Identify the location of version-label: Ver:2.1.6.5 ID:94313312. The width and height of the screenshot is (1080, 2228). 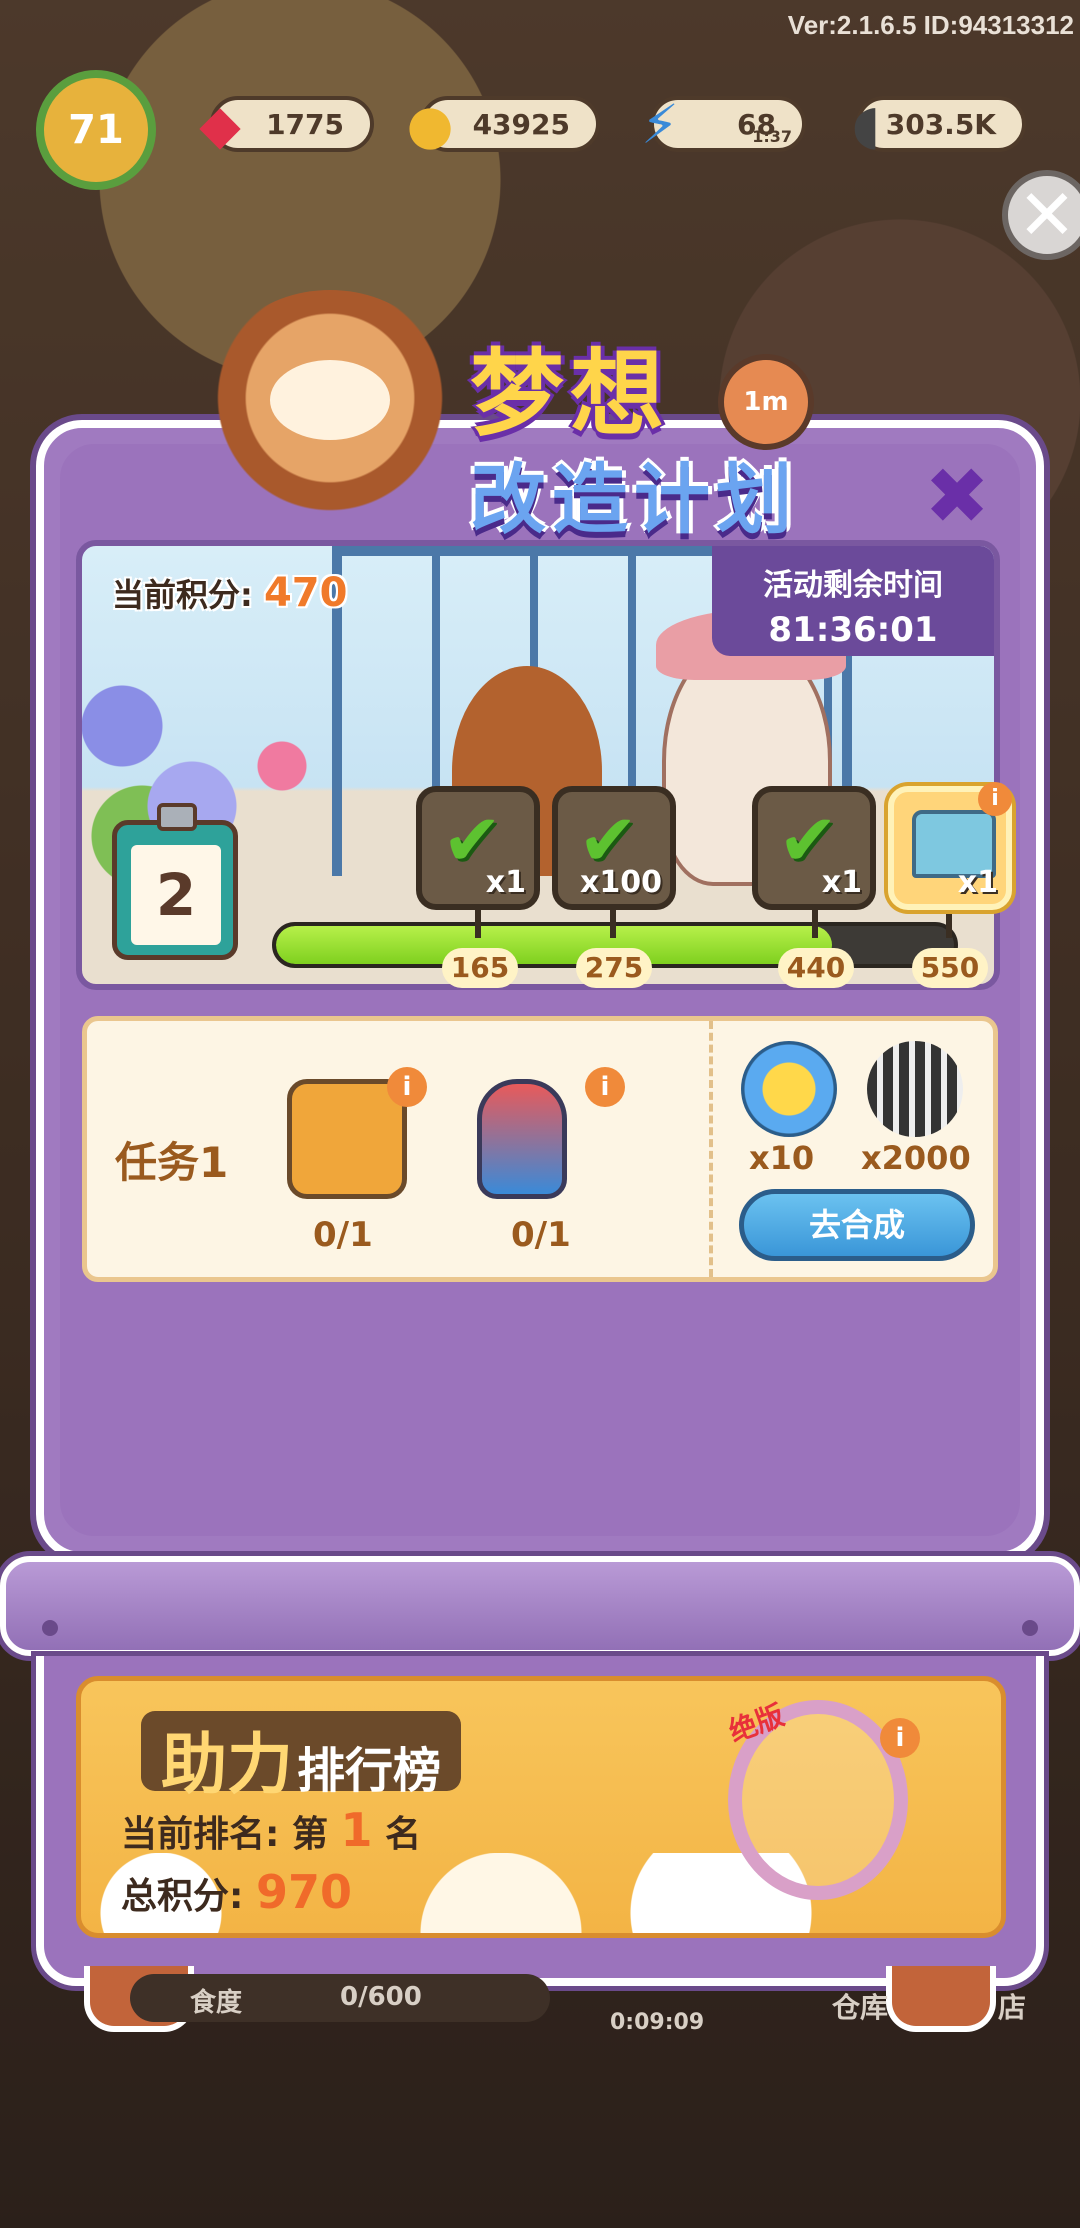
(930, 25).